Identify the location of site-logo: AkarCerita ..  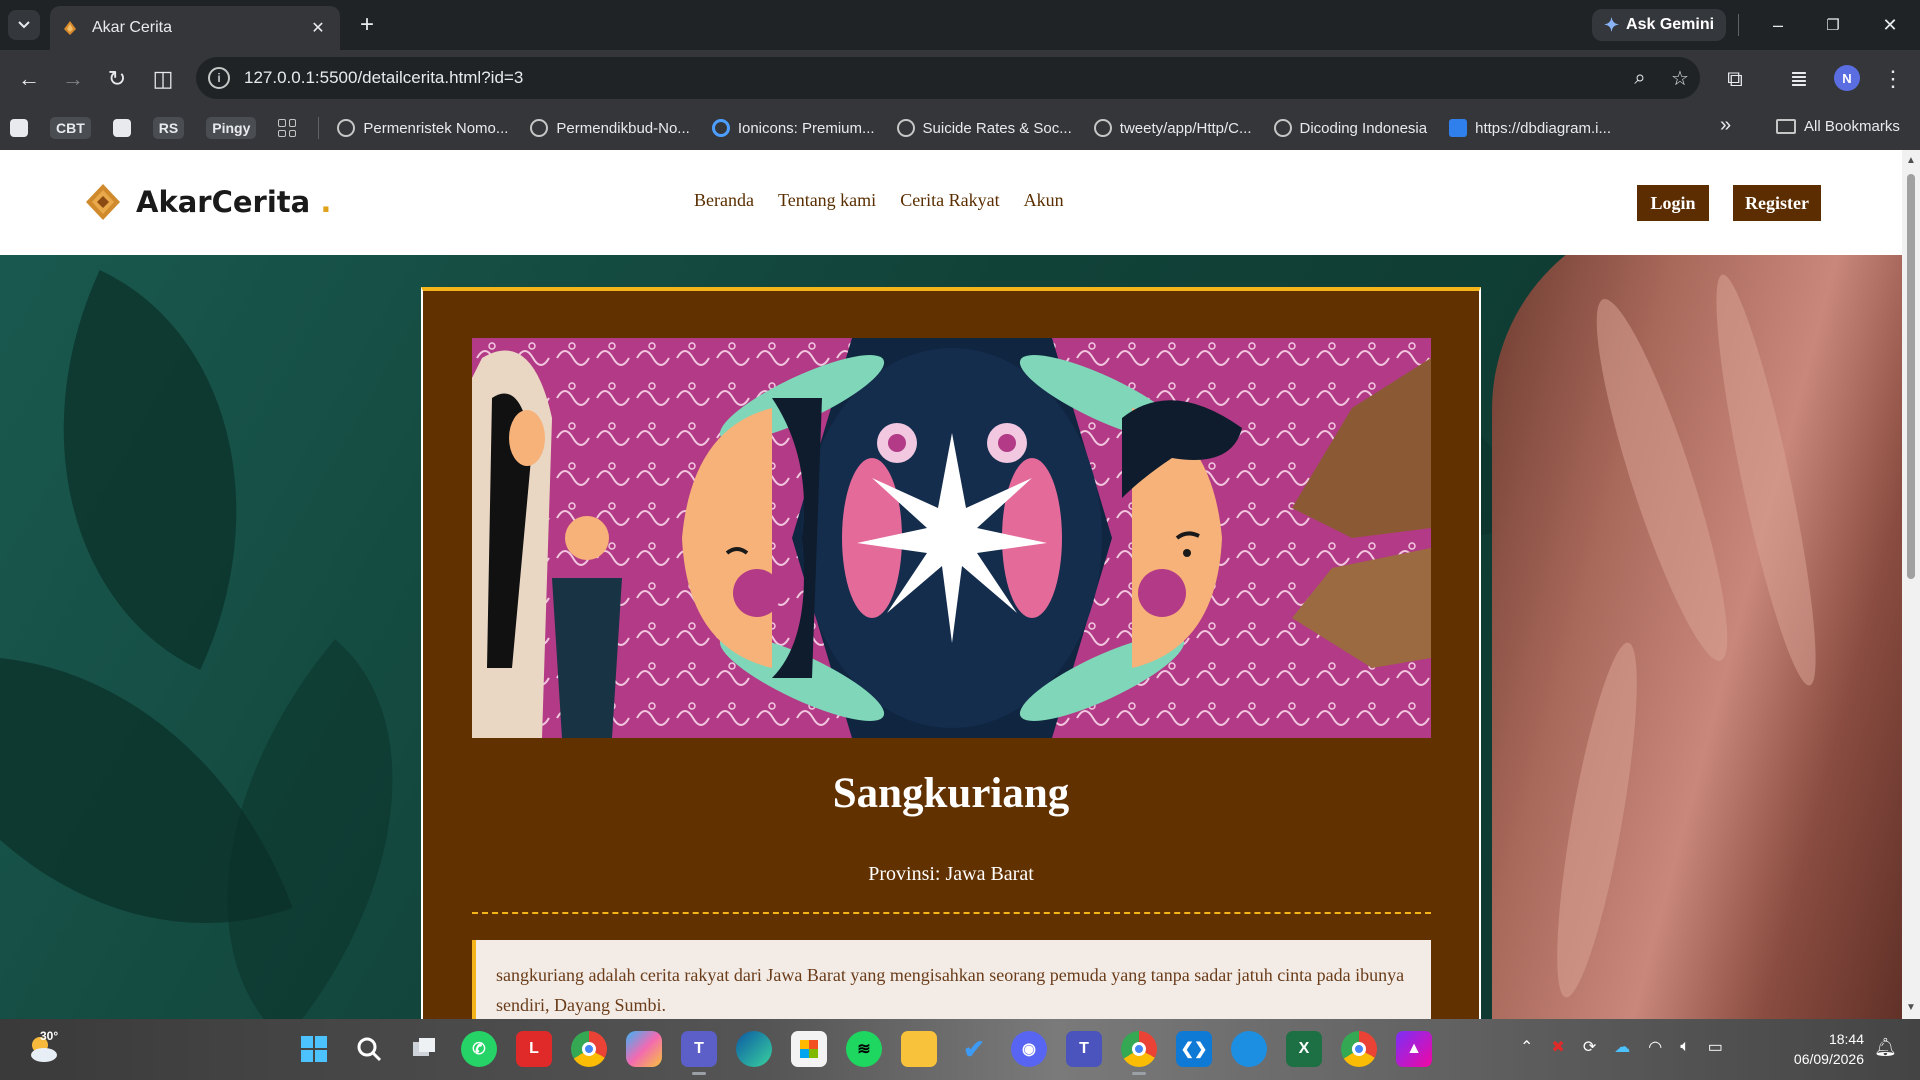
(206, 202).